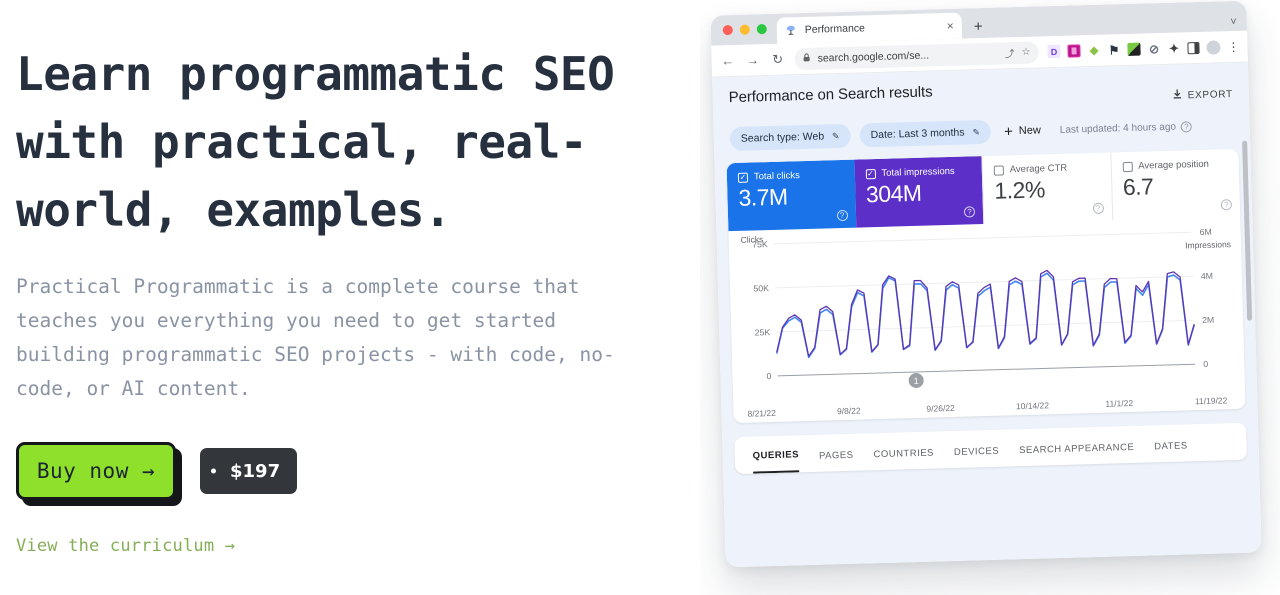 The width and height of the screenshot is (1280, 595). I want to click on metric-label: Average CTR, so click(1038, 169).